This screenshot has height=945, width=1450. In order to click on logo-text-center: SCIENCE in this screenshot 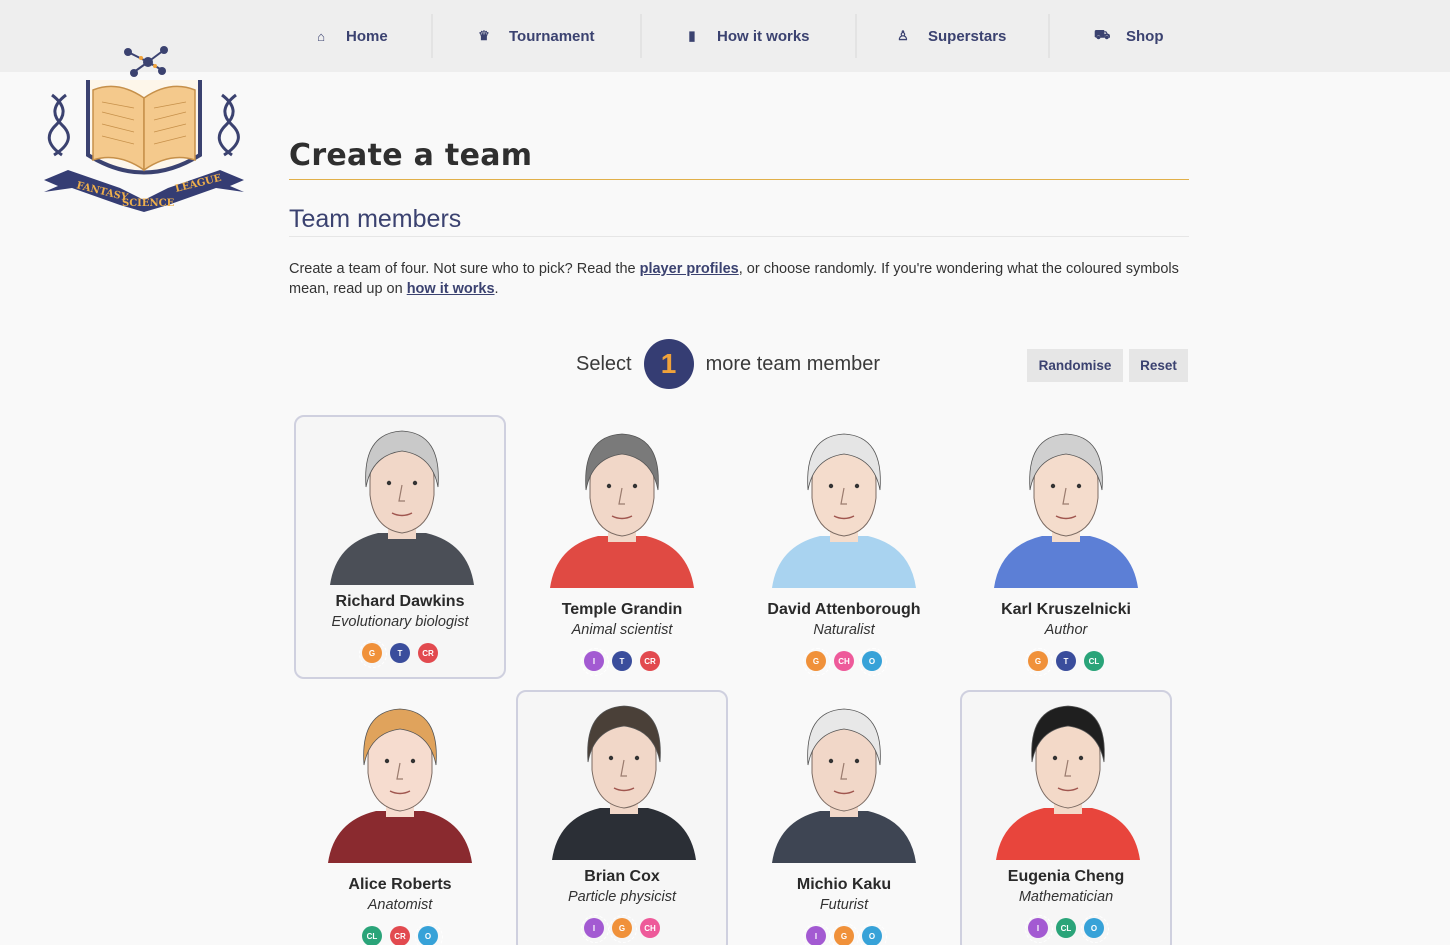, I will do `click(148, 203)`.